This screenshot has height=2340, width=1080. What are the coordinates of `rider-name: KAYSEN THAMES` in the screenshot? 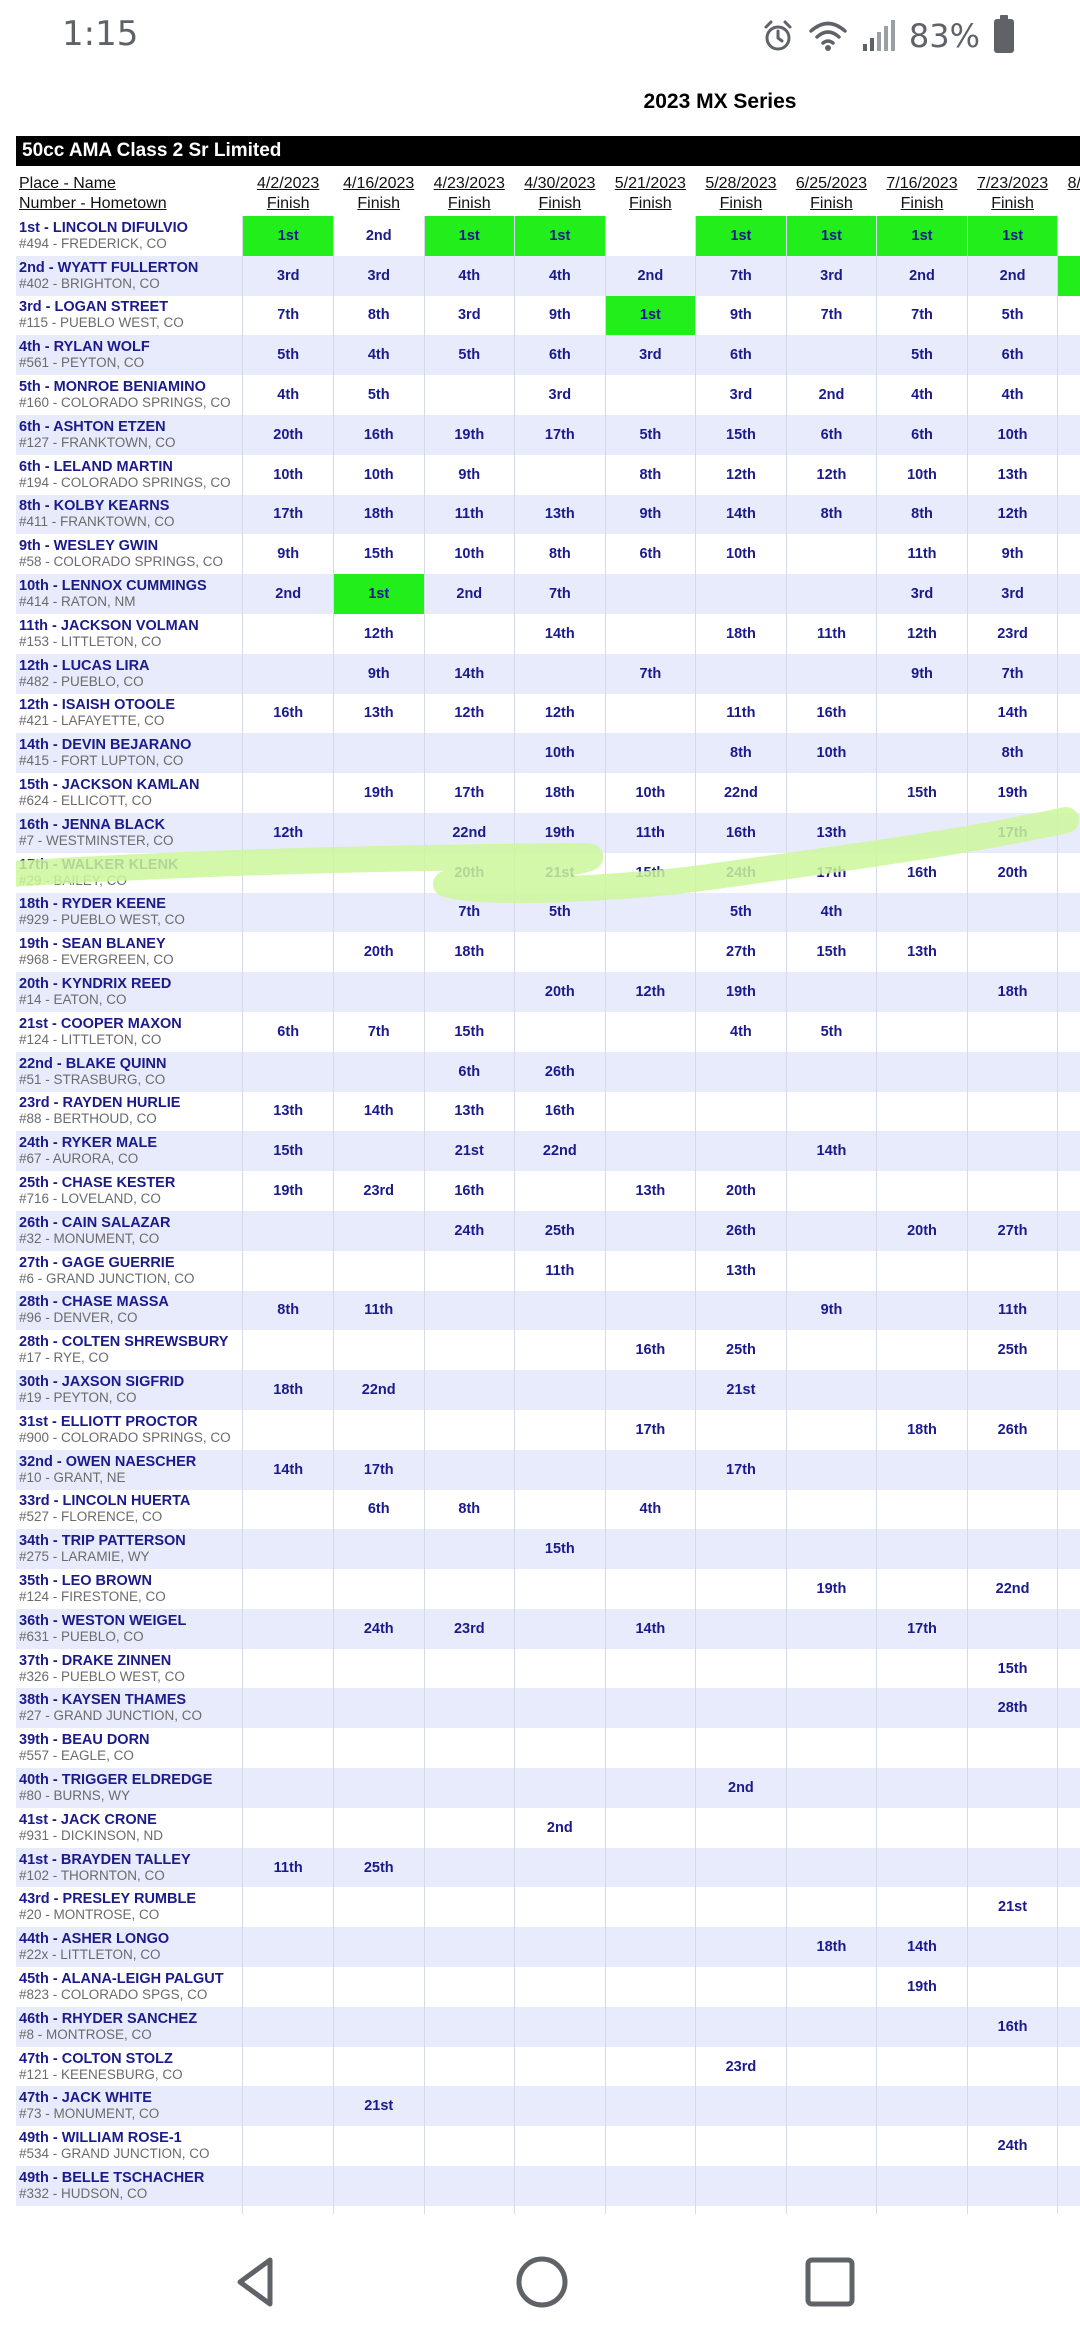 It's located at (124, 1700).